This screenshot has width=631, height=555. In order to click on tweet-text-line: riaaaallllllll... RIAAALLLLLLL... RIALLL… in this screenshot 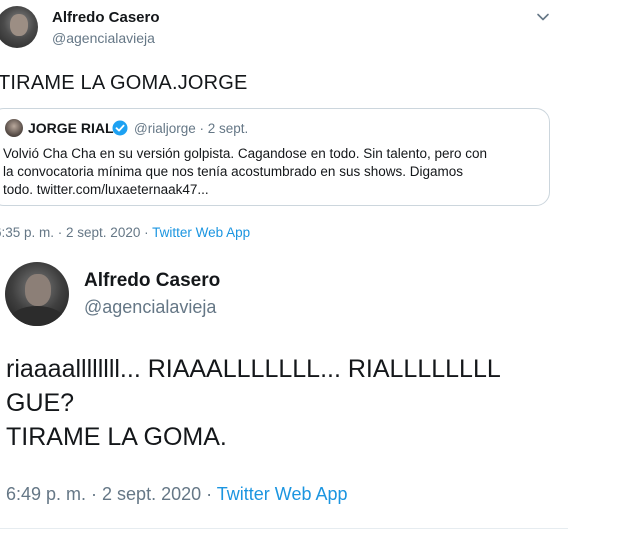, I will do `click(253, 369)`.